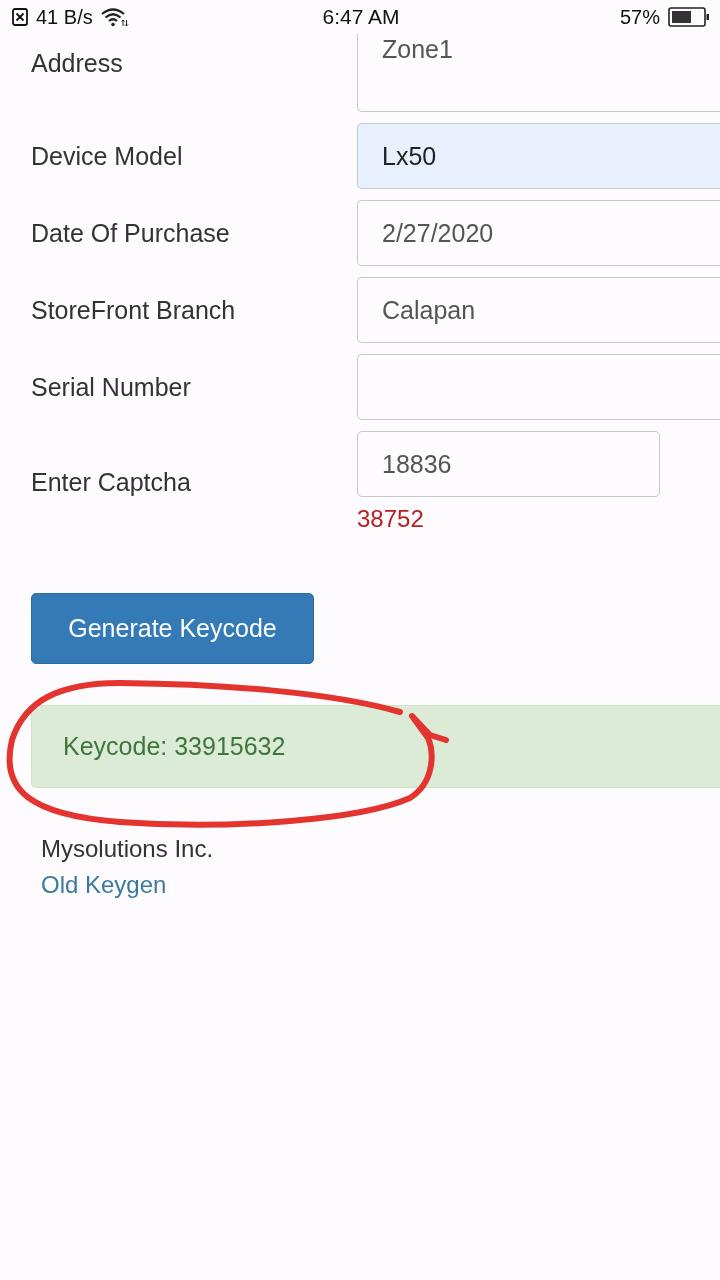 This screenshot has height=1280, width=720. What do you see at coordinates (639, 17) in the screenshot?
I see `battery-percent: 57%` at bounding box center [639, 17].